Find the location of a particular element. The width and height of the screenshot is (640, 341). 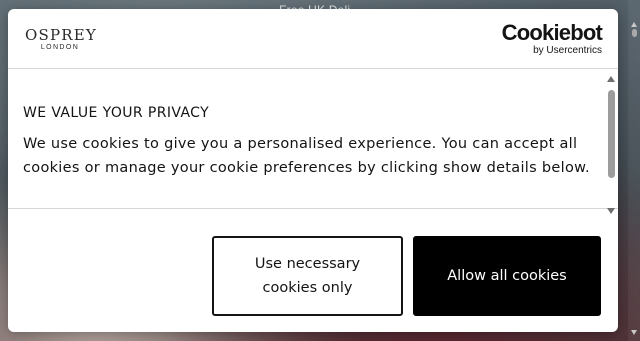

logo-subtitle: LONDON is located at coordinates (60, 47).